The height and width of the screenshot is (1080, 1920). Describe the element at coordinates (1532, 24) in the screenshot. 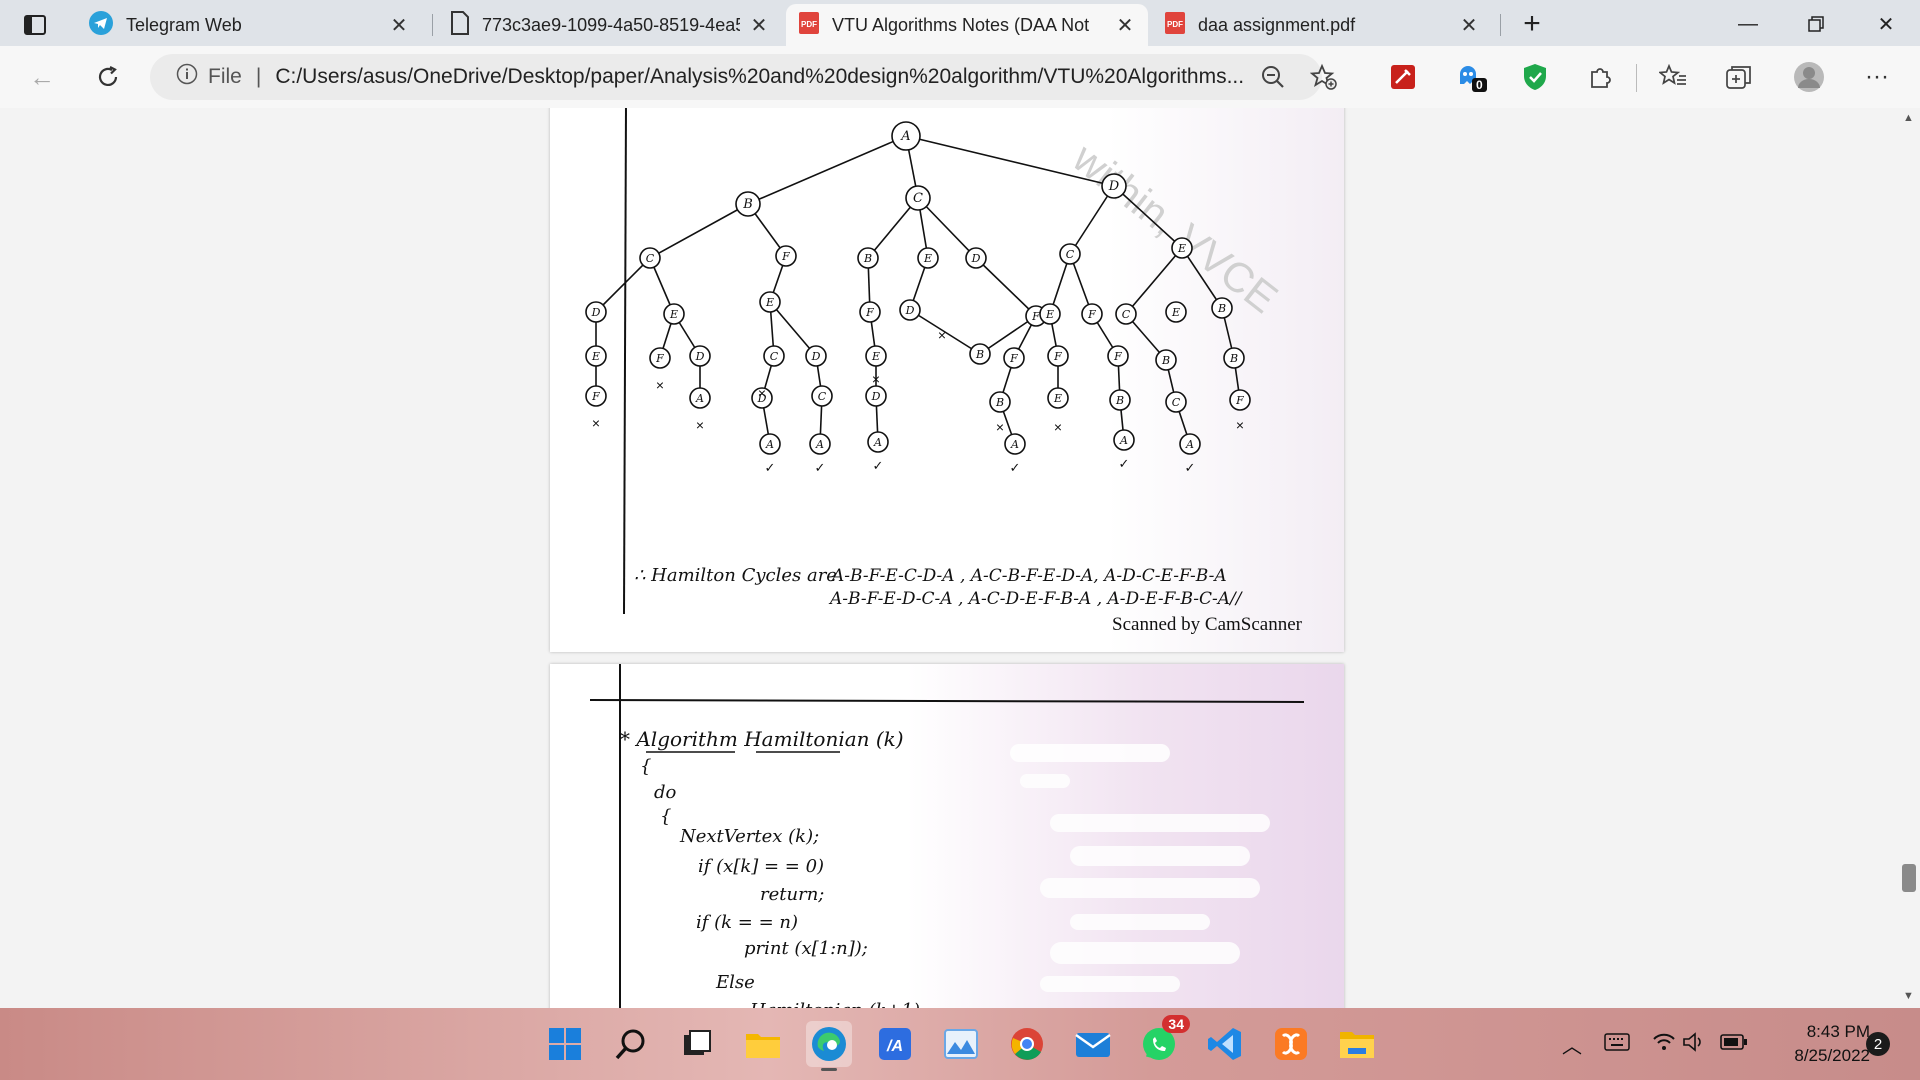

I see `new-tab-button: +` at that location.